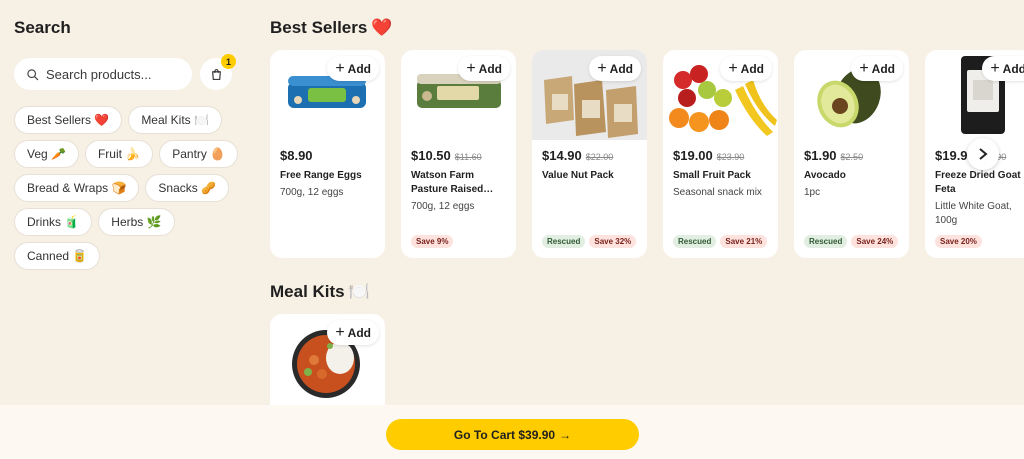 The image size is (1024, 459). What do you see at coordinates (468, 157) in the screenshot?
I see `product-old-price: $11.60` at bounding box center [468, 157].